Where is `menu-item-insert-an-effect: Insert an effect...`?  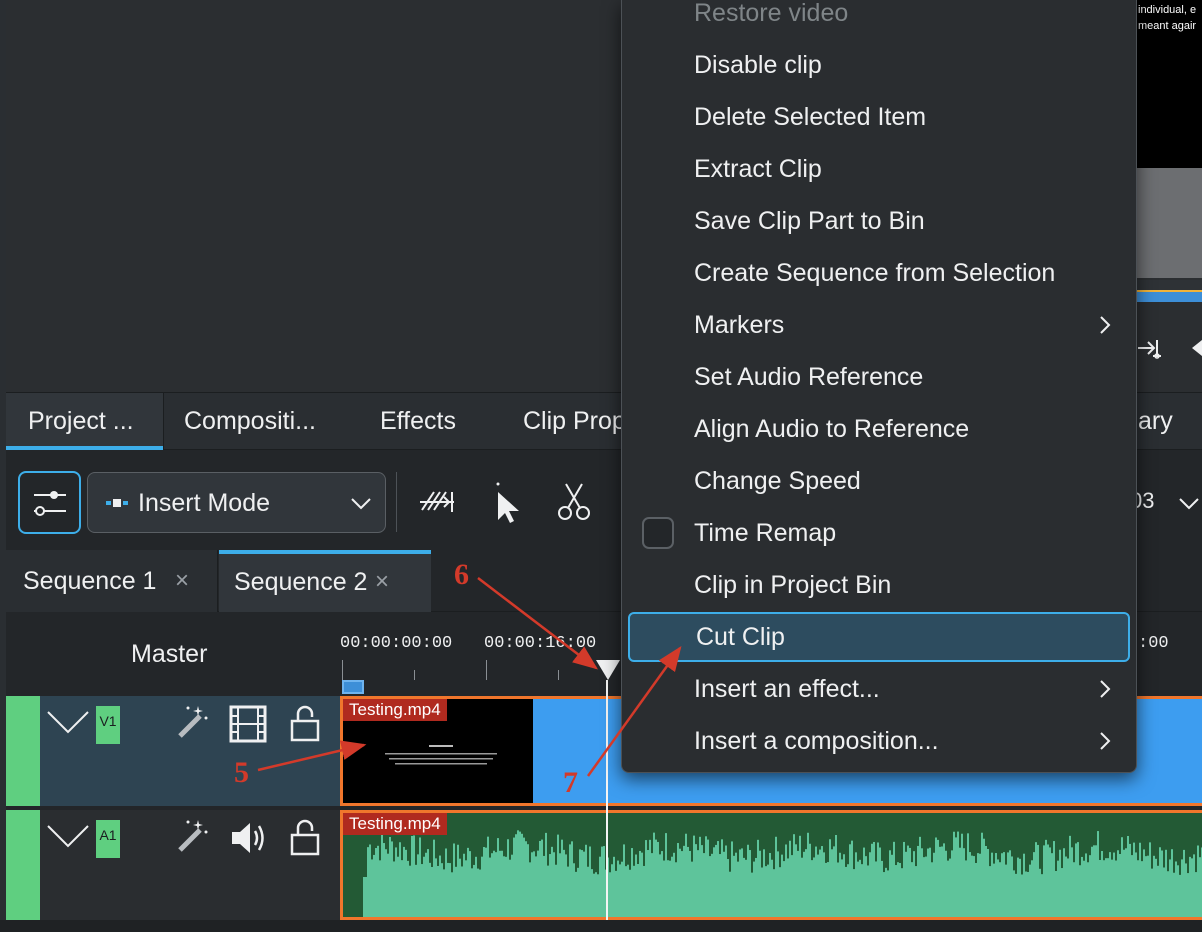
menu-item-insert-an-effect: Insert an effect... is located at coordinates (879, 689).